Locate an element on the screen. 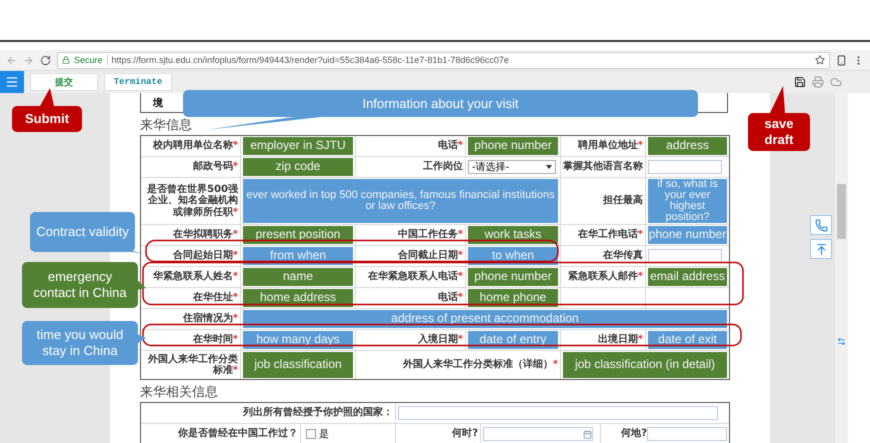 The height and width of the screenshot is (443, 870). field-label: 担任最高 is located at coordinates (623, 201).